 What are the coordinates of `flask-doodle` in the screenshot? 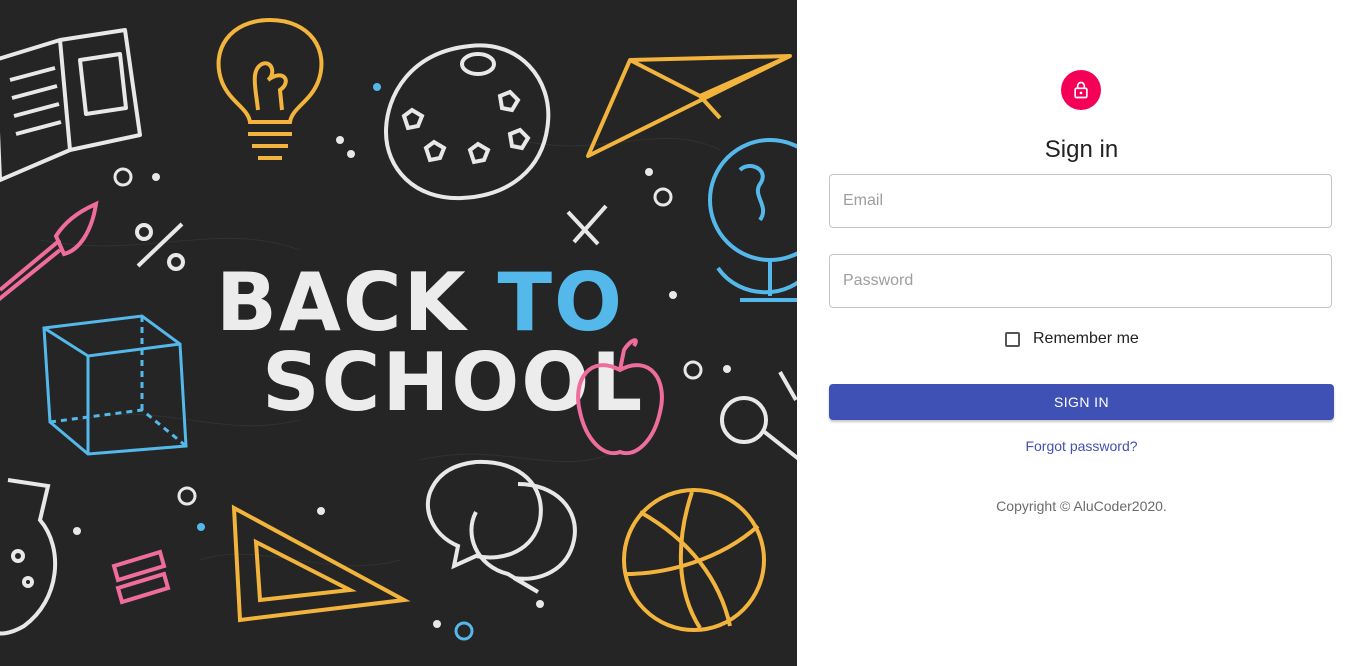 It's located at (29, 557).